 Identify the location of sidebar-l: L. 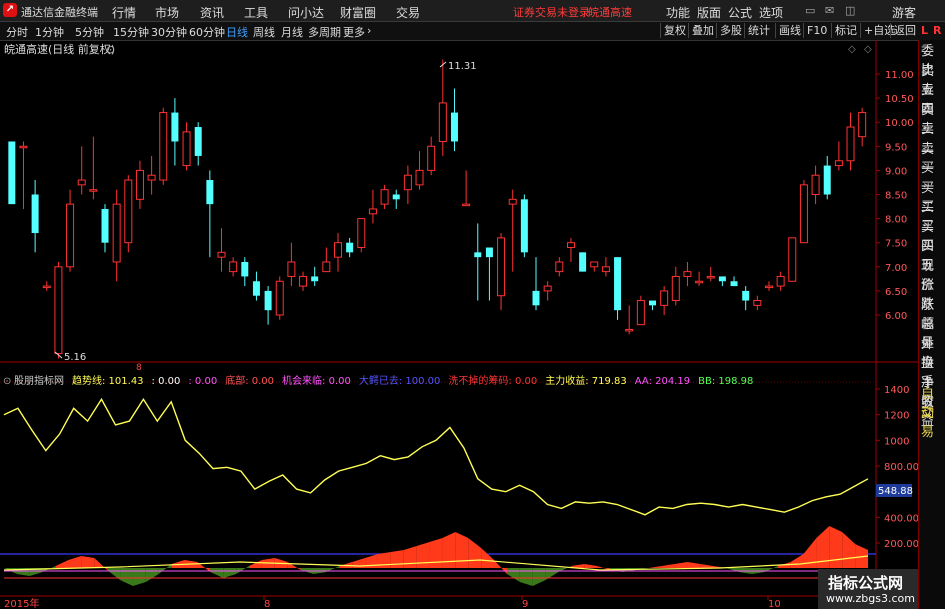
(924, 30).